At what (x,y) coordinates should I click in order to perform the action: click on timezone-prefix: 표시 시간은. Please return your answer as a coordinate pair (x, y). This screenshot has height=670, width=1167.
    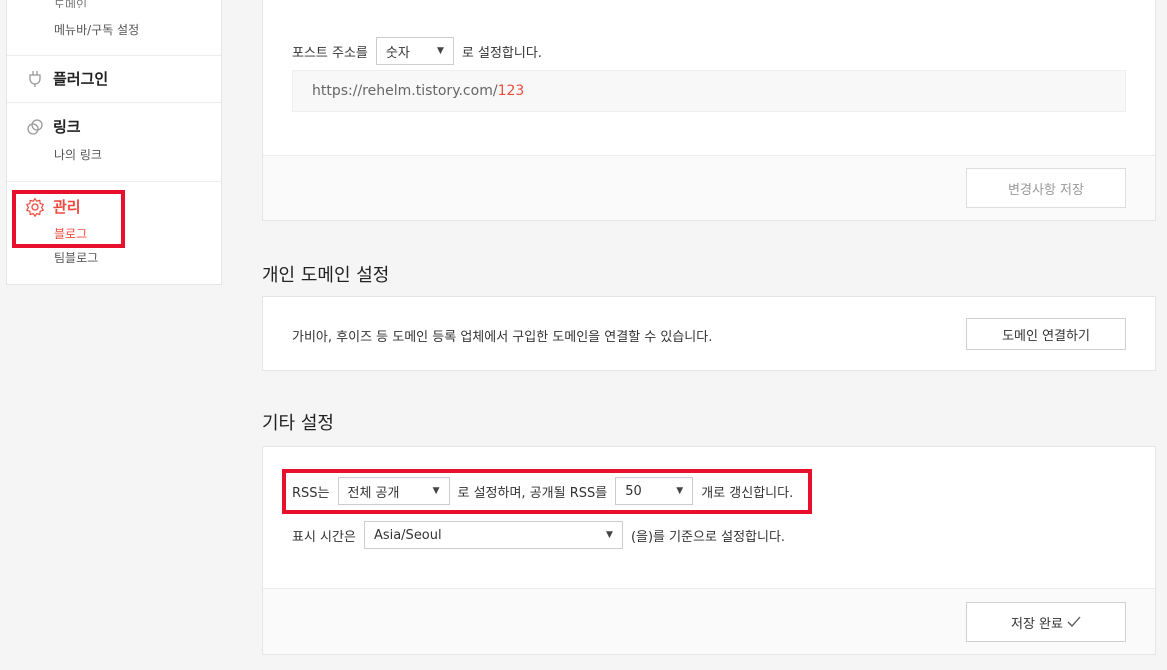
    Looking at the image, I should click on (324, 537).